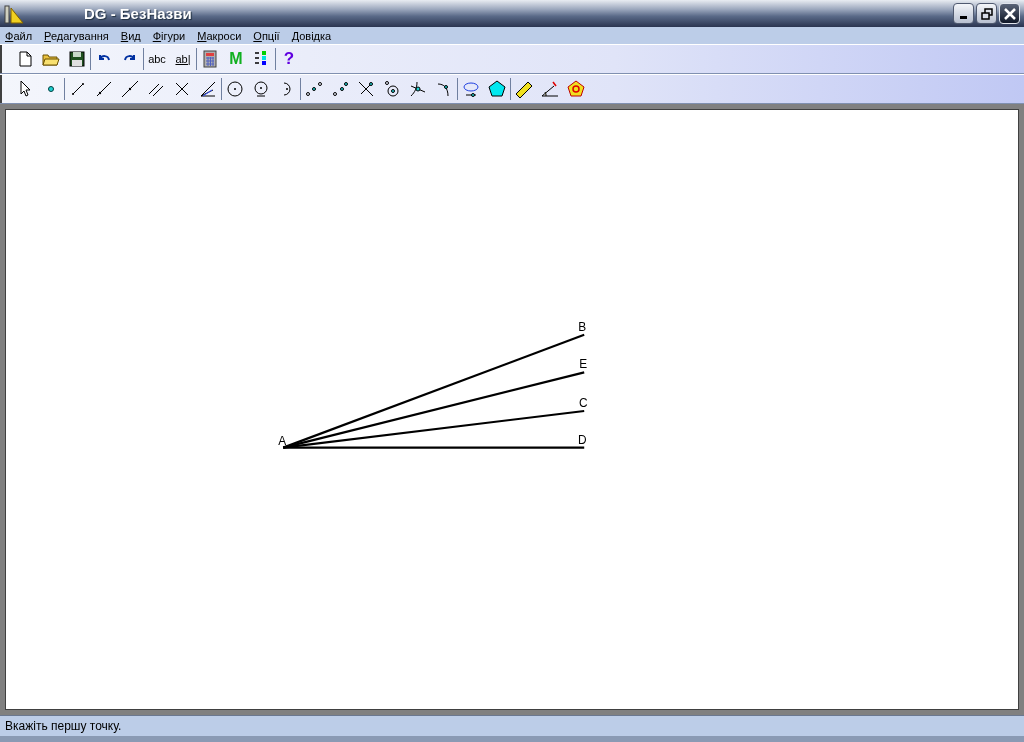 The image size is (1024, 742). I want to click on menu-item: Файл, so click(19, 35).